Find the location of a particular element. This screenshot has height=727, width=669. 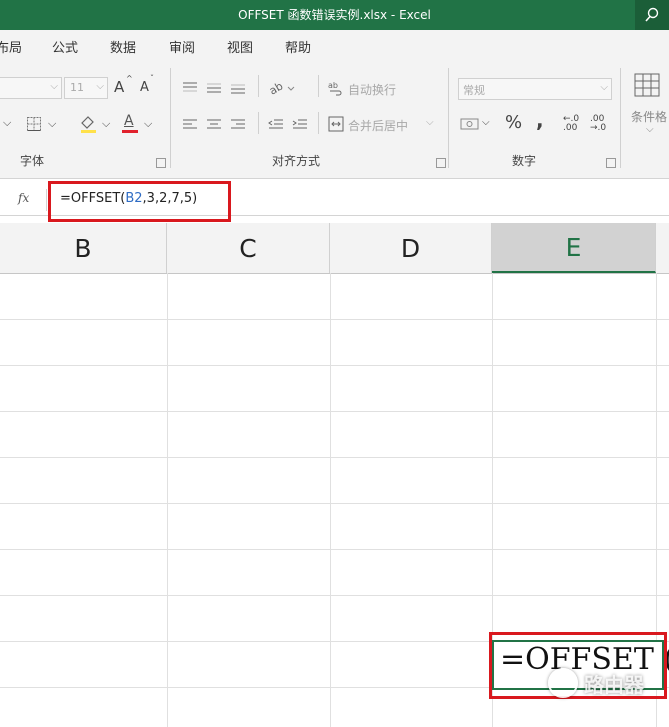

merge-center-icon is located at coordinates (336, 124).